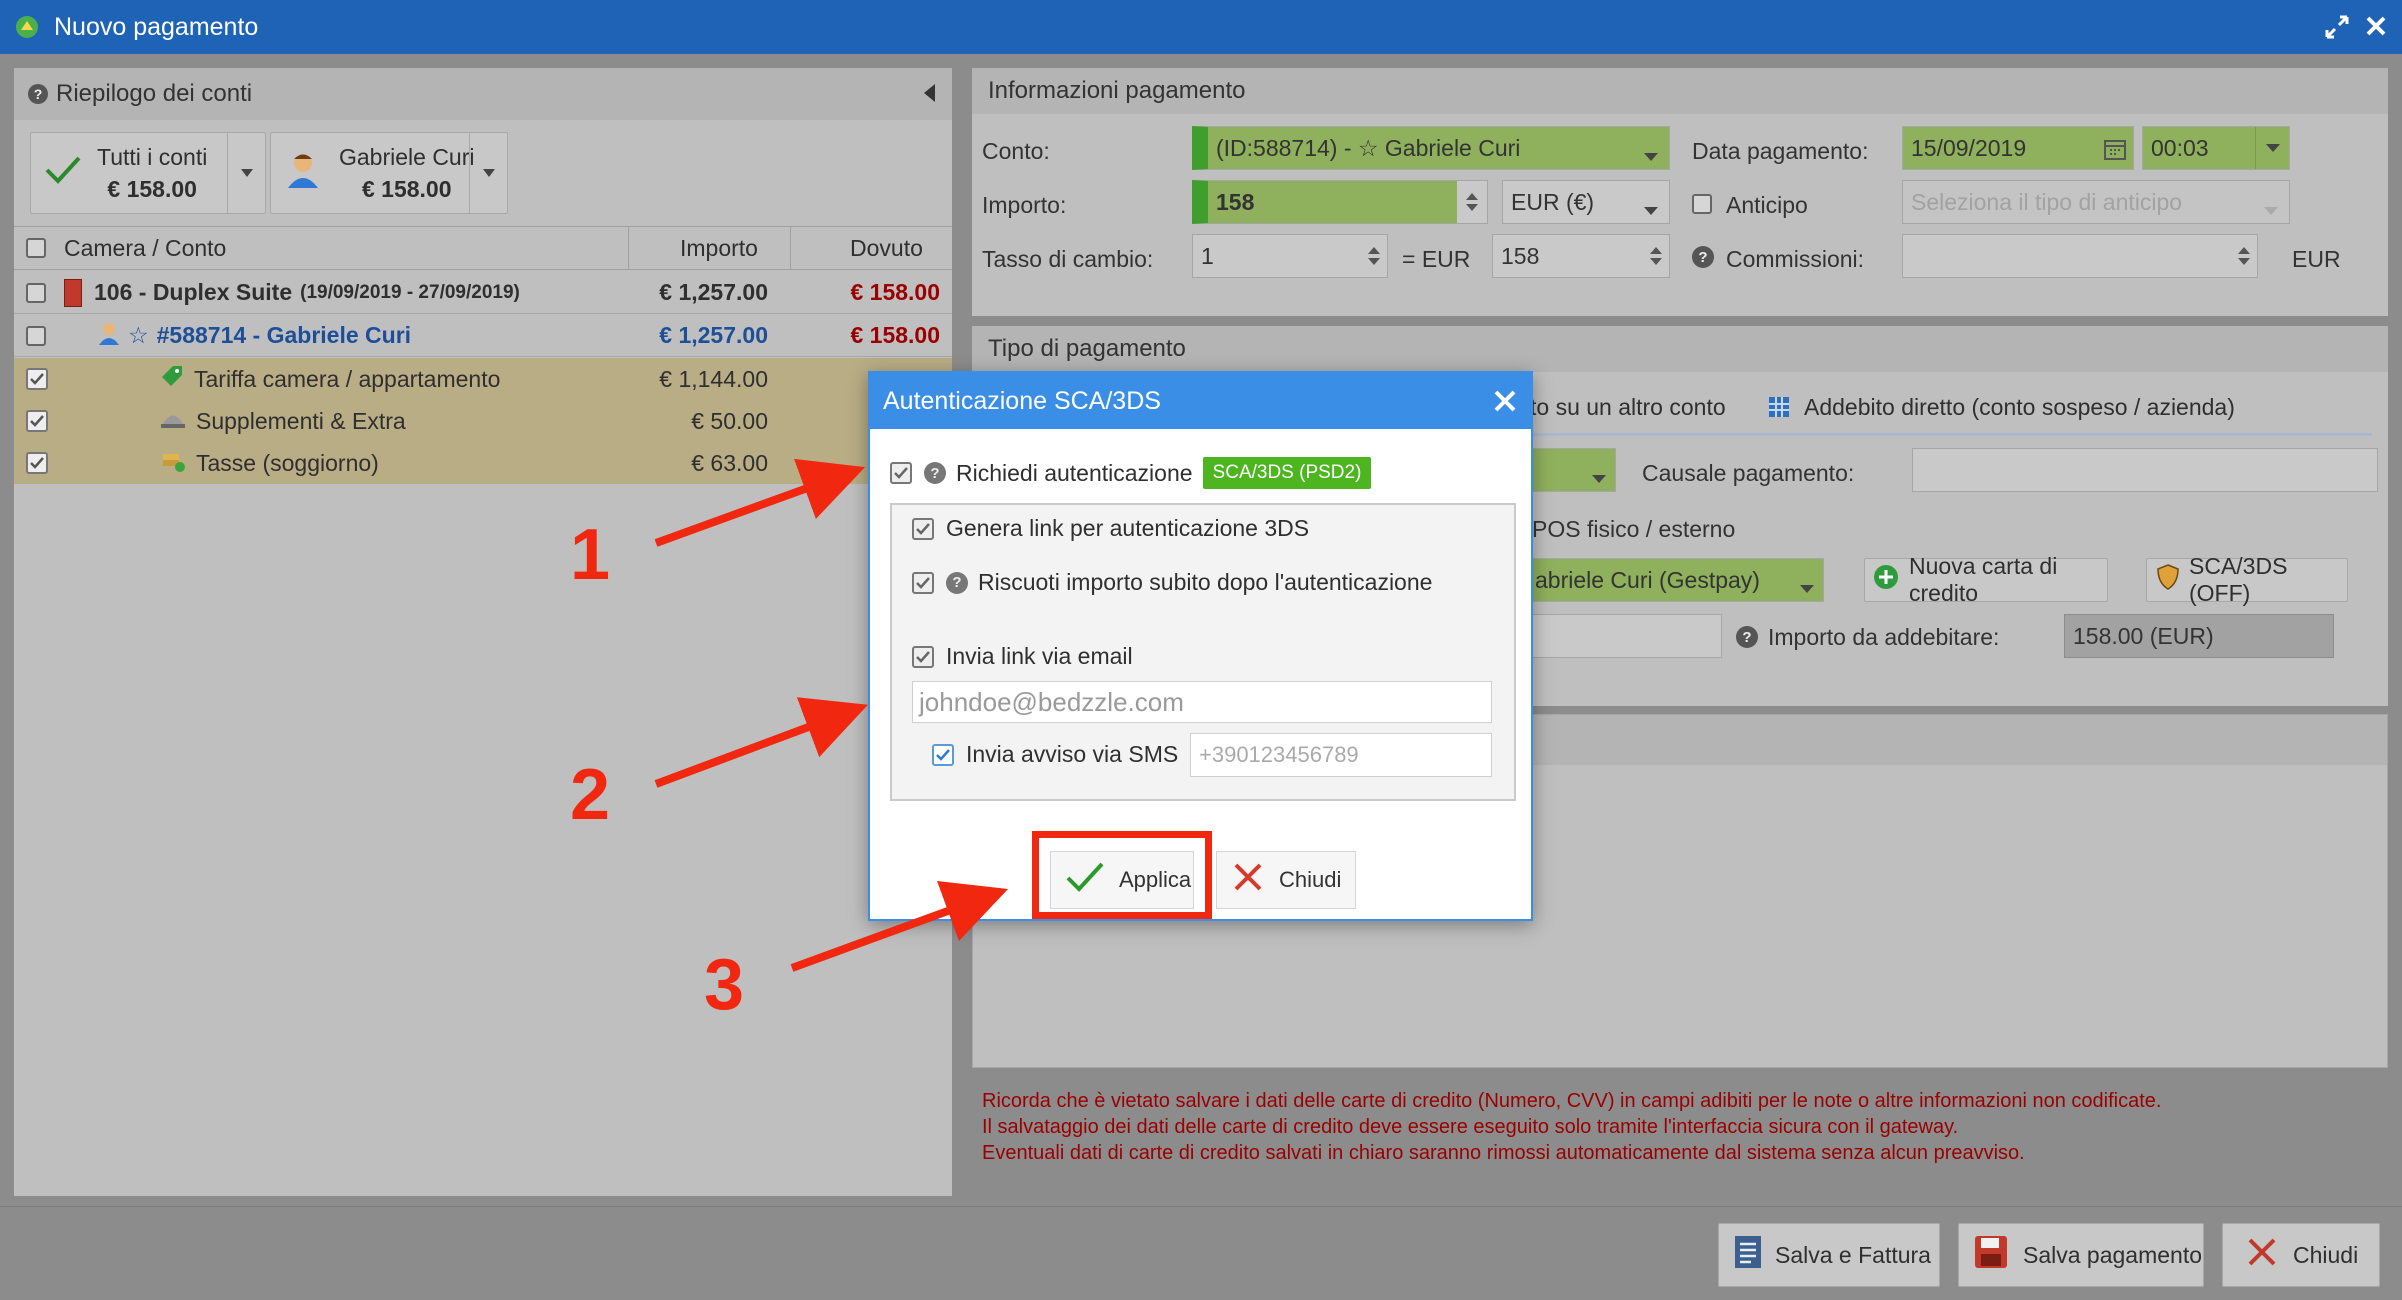  Describe the element at coordinates (590, 795) in the screenshot. I see `callout-number-2: 2` at that location.